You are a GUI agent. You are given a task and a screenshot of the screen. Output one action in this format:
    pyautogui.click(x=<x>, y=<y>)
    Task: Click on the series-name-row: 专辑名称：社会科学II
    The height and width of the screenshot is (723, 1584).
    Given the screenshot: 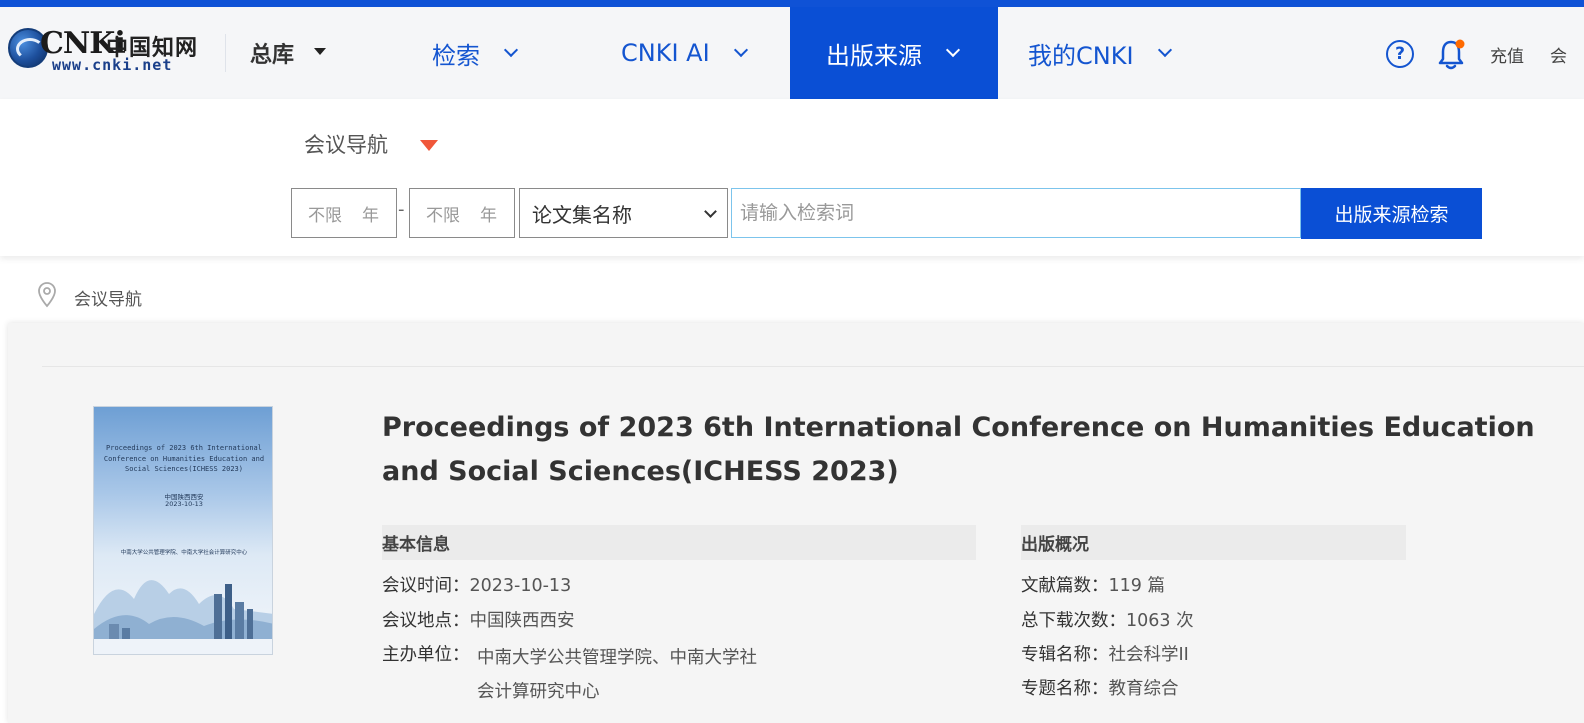 What is the action you would take?
    pyautogui.click(x=1105, y=653)
    